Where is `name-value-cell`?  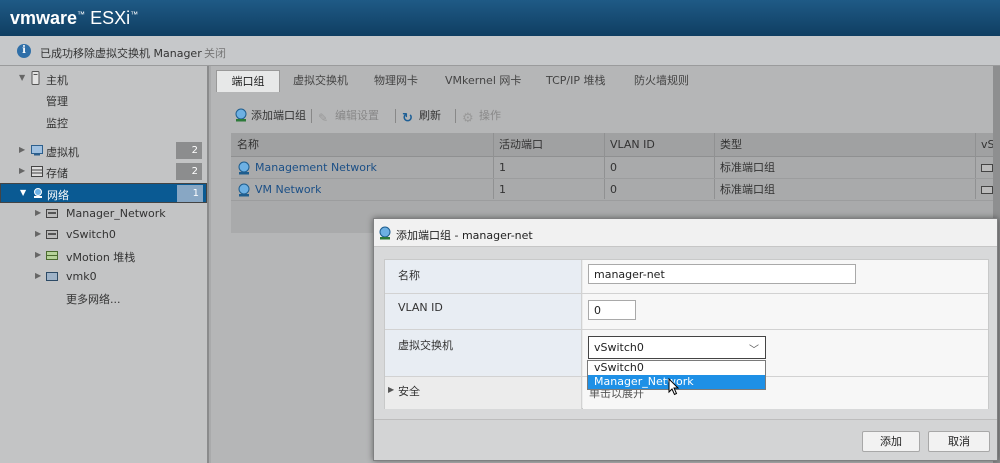 name-value-cell is located at coordinates (785, 276).